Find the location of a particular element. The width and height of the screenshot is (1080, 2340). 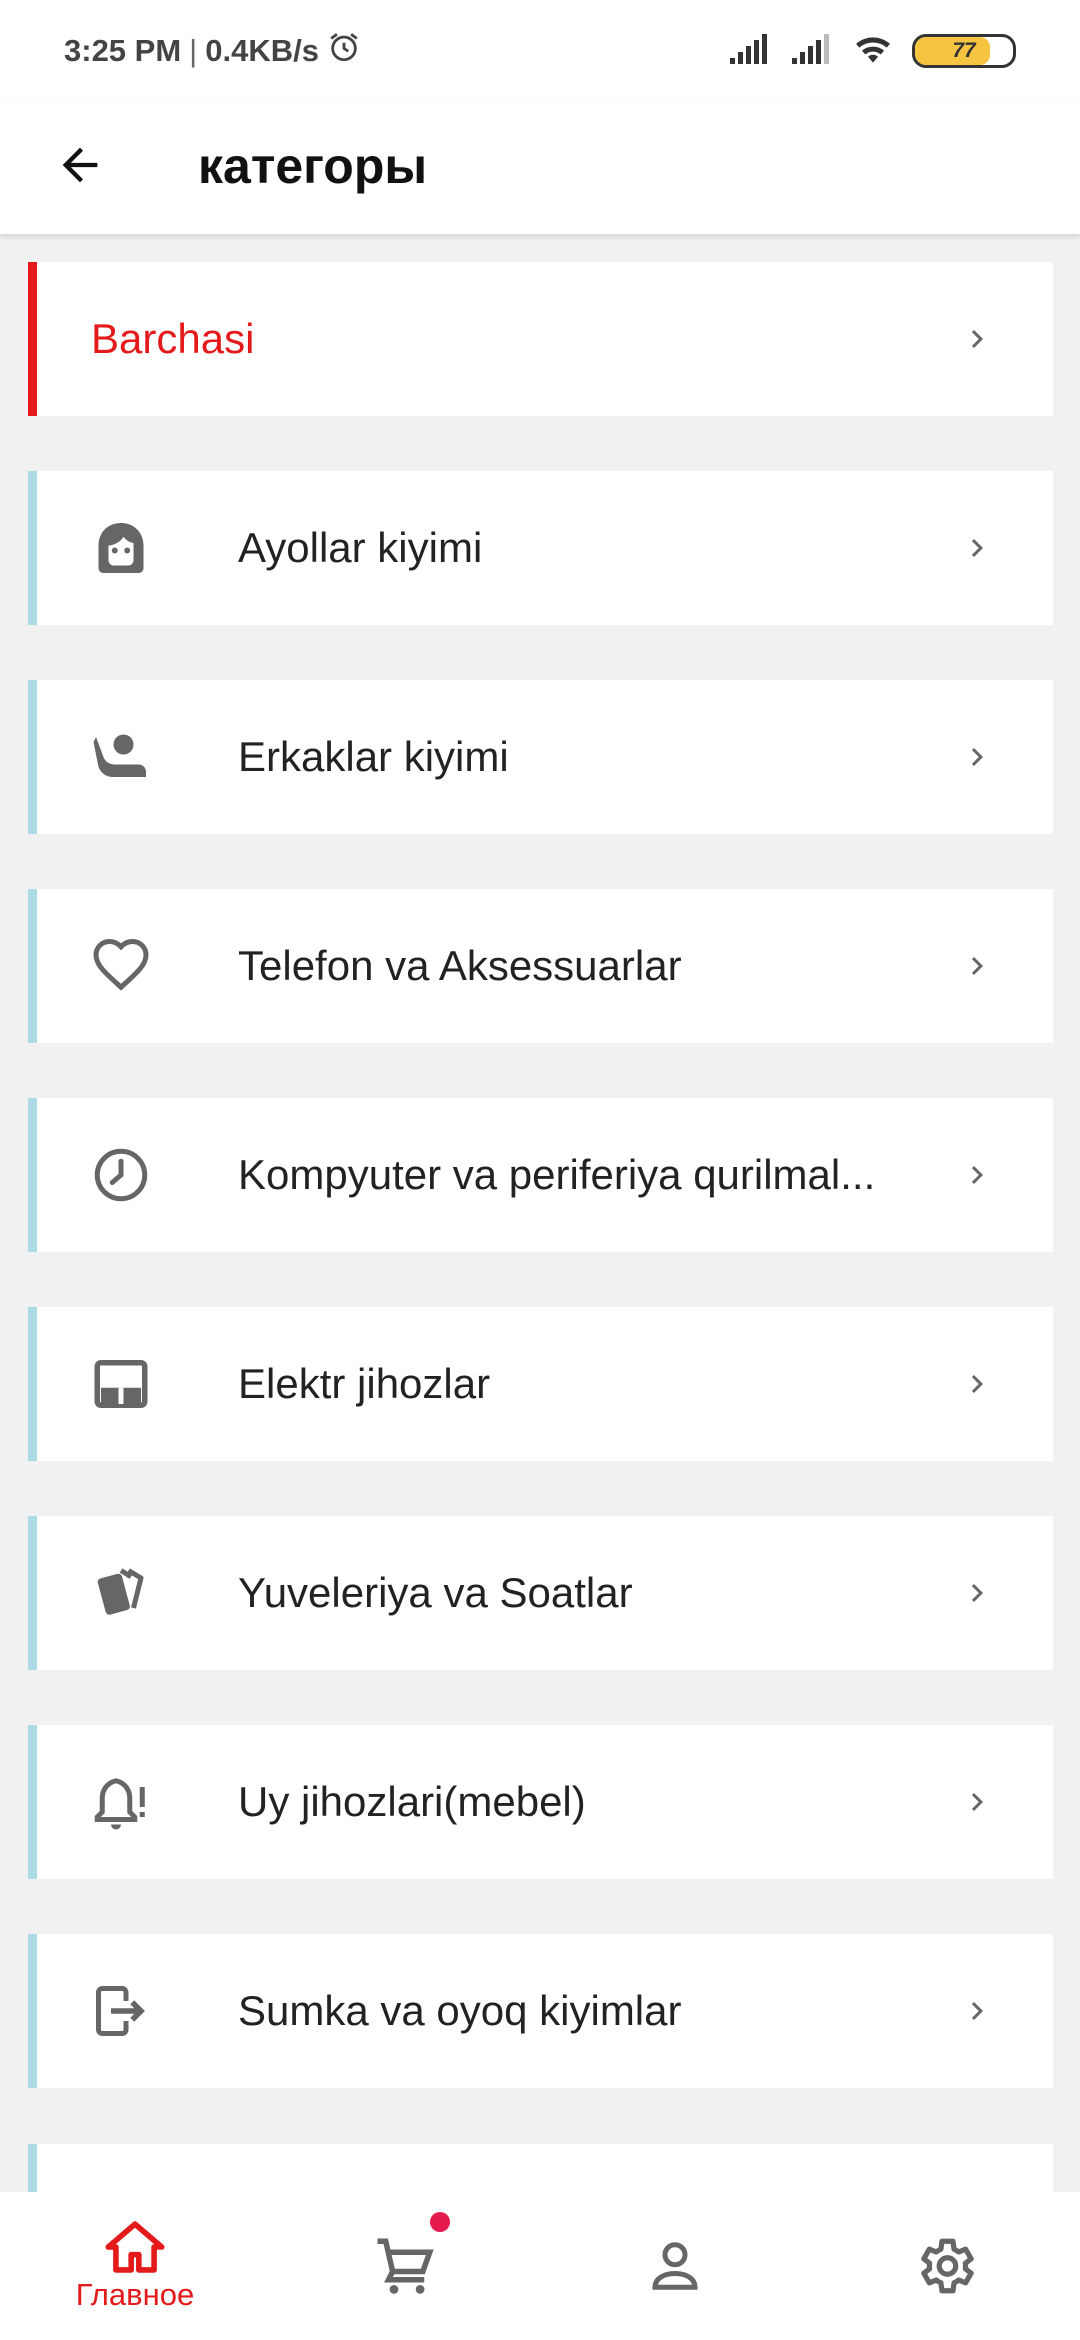

cards-icon is located at coordinates (121, 1593).